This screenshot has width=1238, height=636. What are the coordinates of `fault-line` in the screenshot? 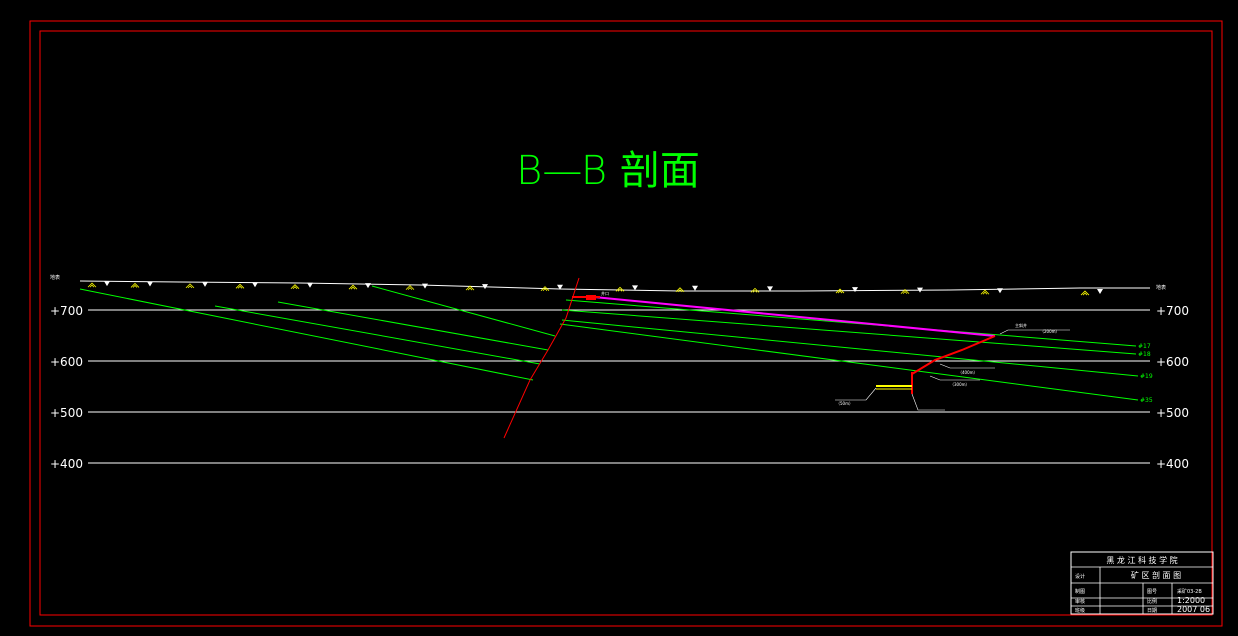 It's located at (541, 358).